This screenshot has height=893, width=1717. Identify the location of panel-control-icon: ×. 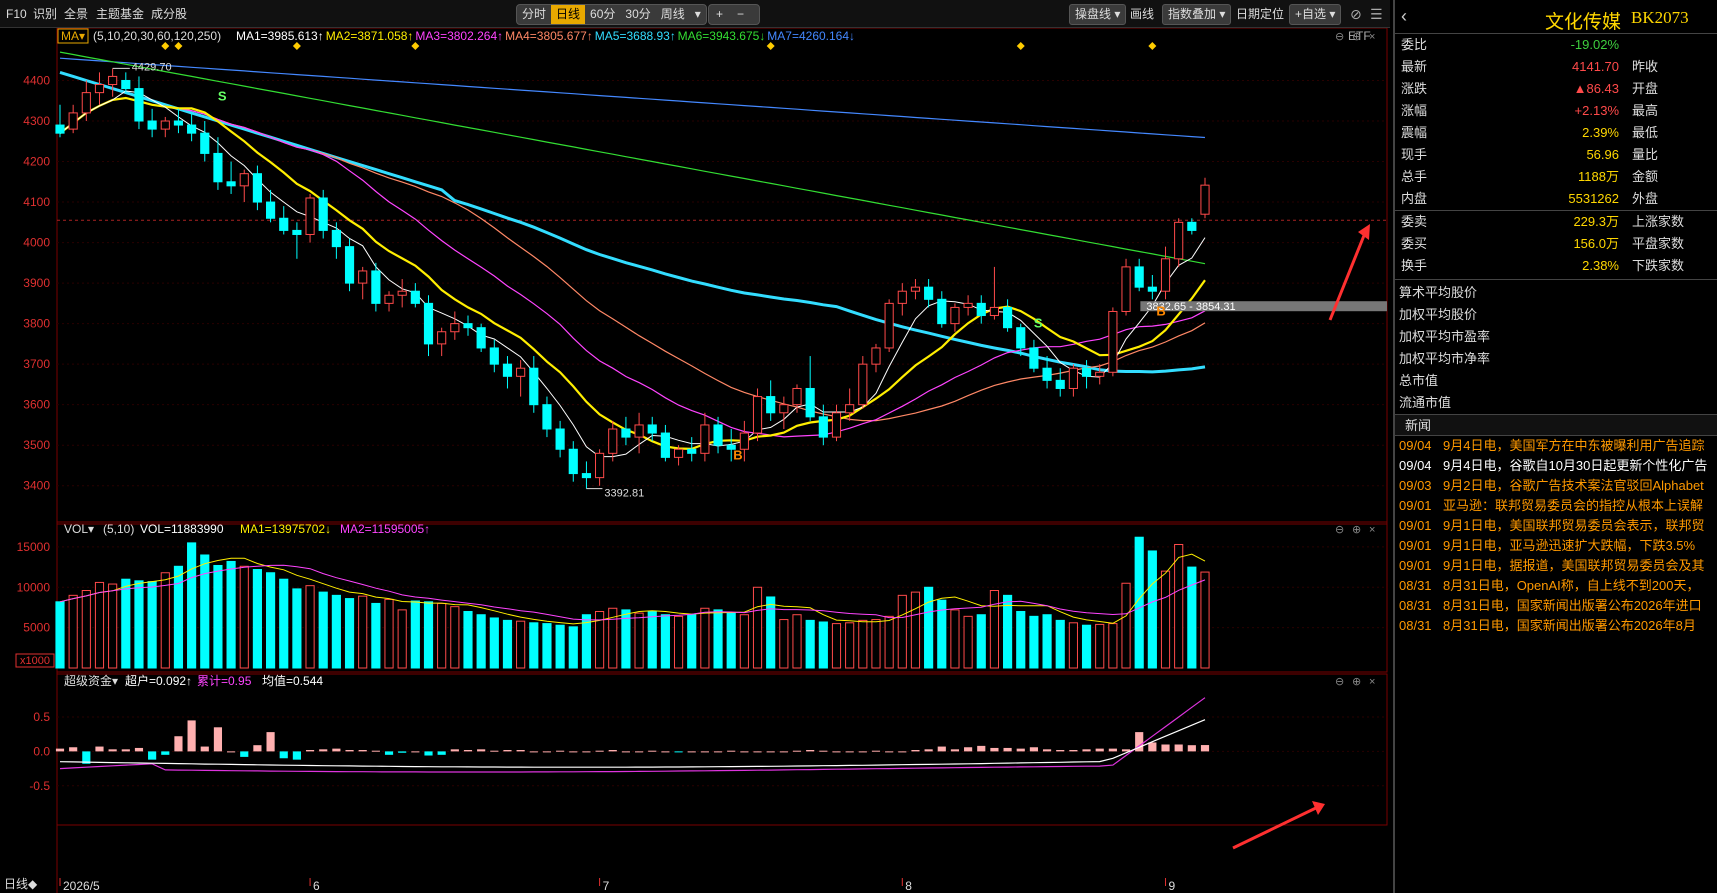
(1372, 37).